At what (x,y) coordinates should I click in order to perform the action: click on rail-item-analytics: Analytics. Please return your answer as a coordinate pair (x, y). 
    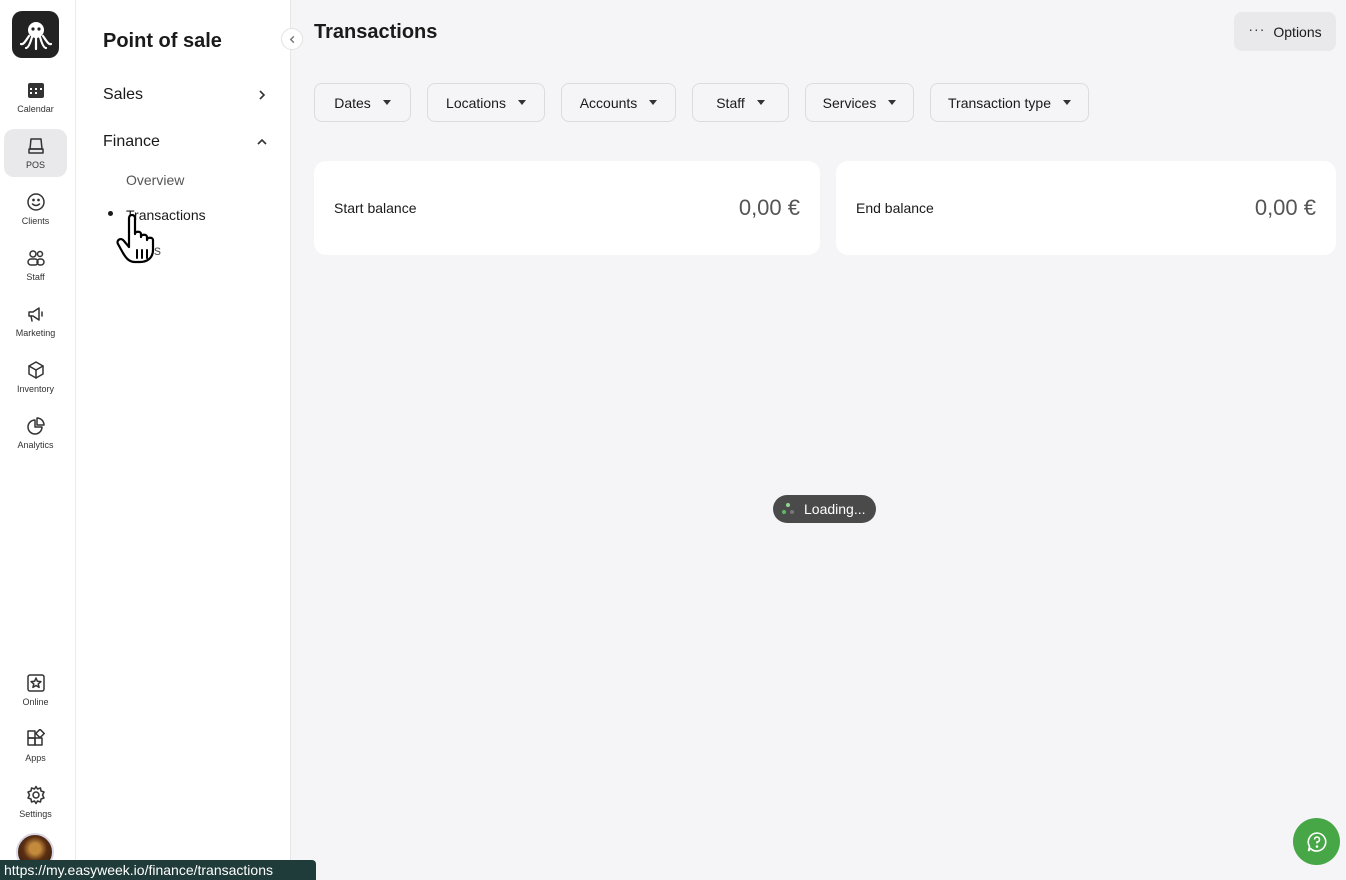
    Looking at the image, I should click on (35, 433).